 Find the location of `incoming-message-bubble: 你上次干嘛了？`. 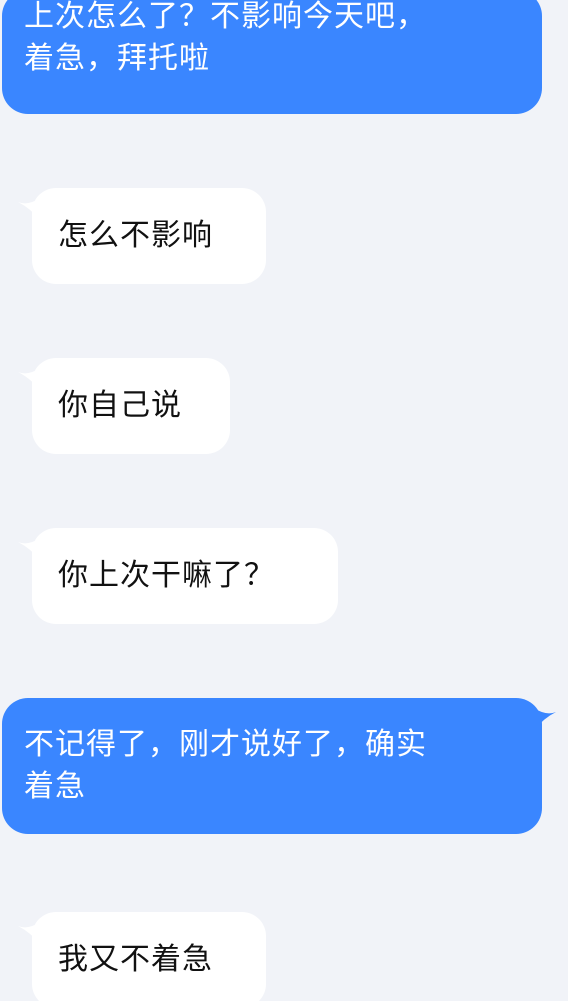

incoming-message-bubble: 你上次干嘛了？ is located at coordinates (185, 576).